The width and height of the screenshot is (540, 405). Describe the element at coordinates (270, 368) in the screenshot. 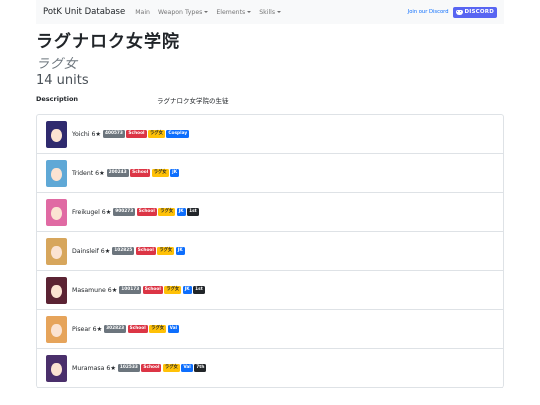

I see `unit-row: Muramasa 6★ 102533 School ラグ女 Val 7th` at that location.